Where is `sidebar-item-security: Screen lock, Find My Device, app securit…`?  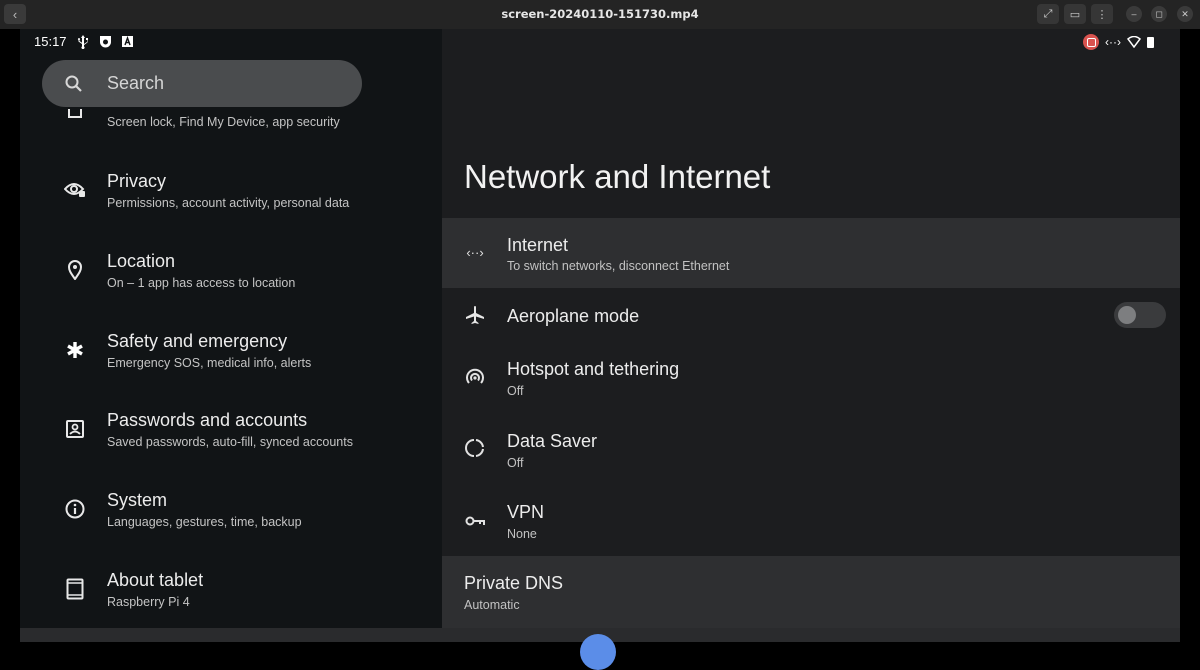
sidebar-item-security: Screen lock, Find My Device, app securit… is located at coordinates (231, 137).